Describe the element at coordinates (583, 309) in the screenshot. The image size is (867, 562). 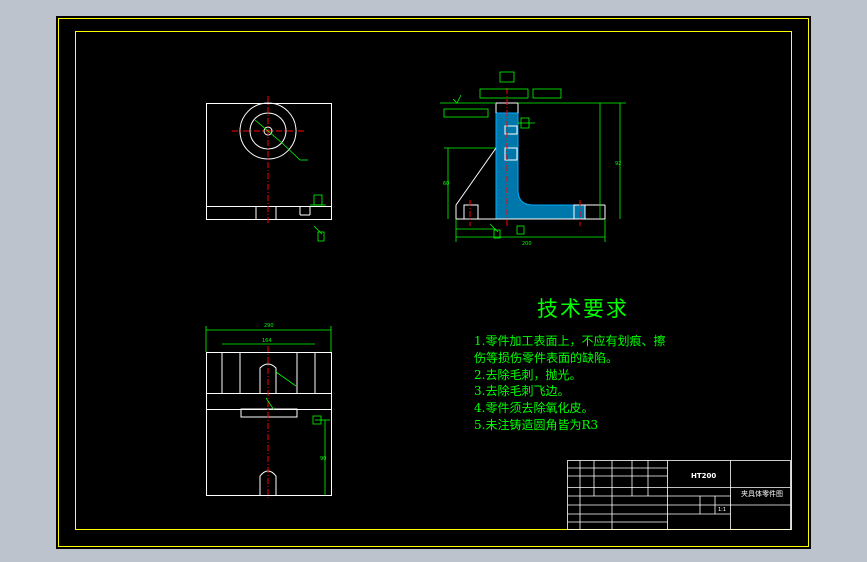
I see `technical-requirements-title: 技术要求` at that location.